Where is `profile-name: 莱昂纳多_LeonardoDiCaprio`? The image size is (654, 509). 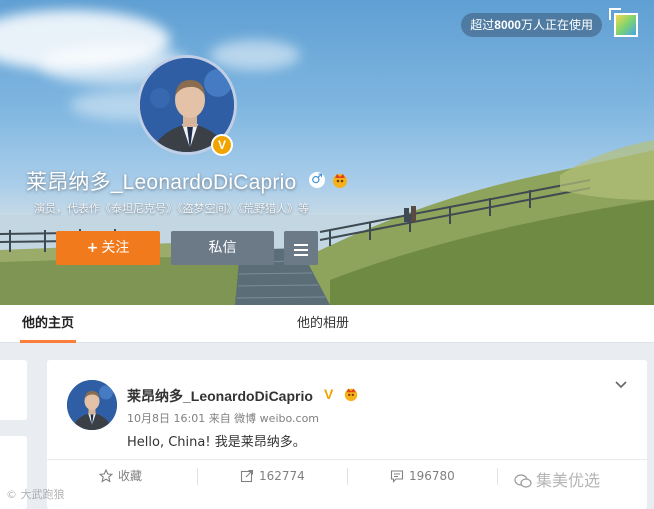
profile-name: 莱昂纳多_LeonardoDiCaprio is located at coordinates (161, 182).